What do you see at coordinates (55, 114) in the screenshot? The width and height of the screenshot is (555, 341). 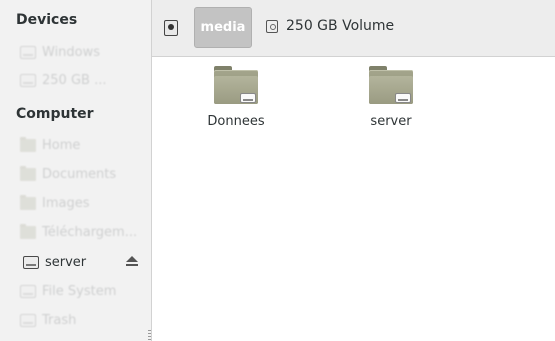 I see `computer-heading: Computer` at bounding box center [55, 114].